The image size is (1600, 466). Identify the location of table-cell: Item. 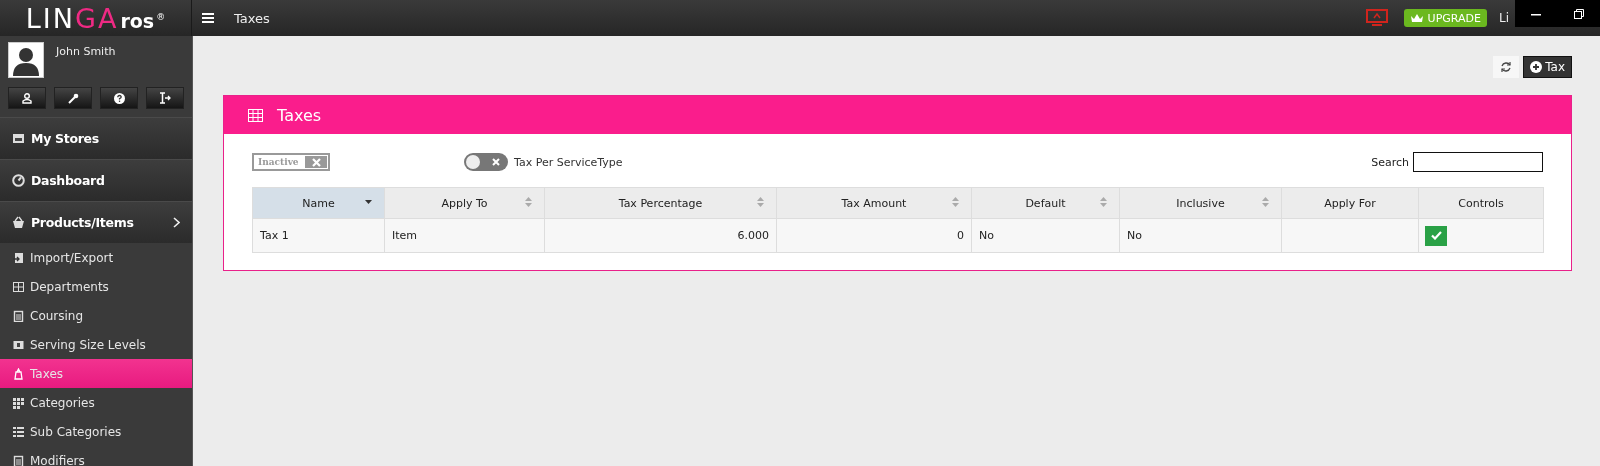
(464, 235).